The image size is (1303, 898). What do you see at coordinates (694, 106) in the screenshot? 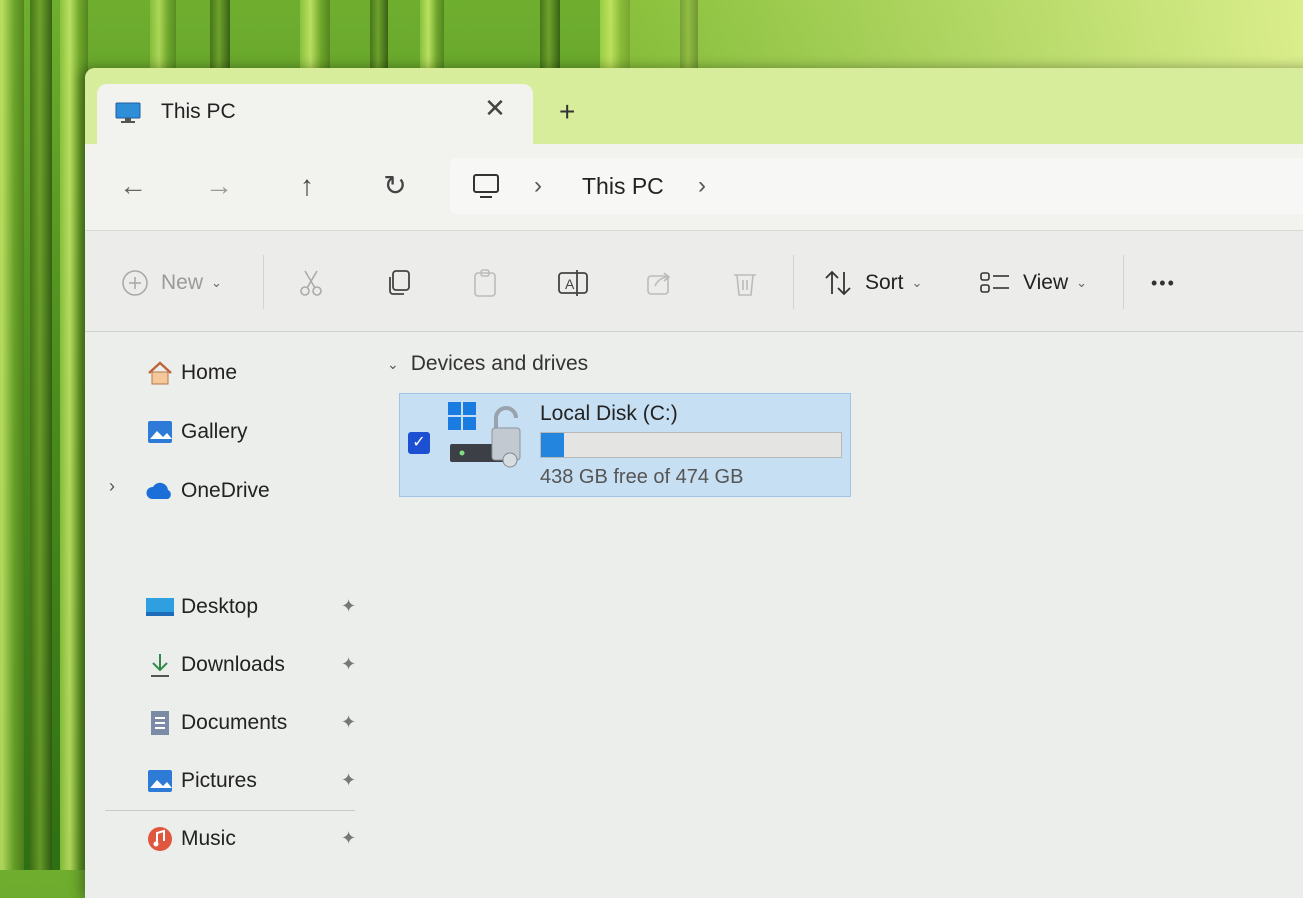
I see `title-bar: This PC ✕ +` at bounding box center [694, 106].